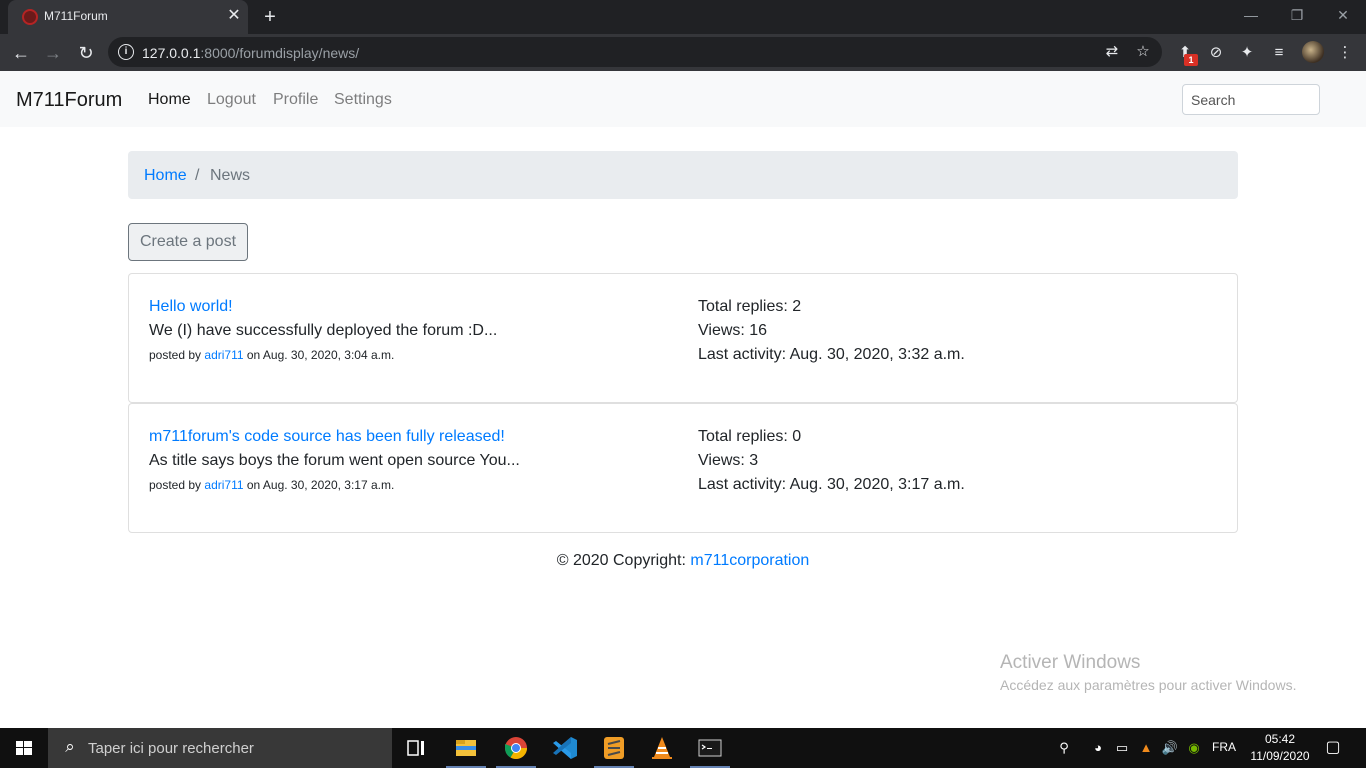  I want to click on taskbar-file-explorer, so click(466, 748).